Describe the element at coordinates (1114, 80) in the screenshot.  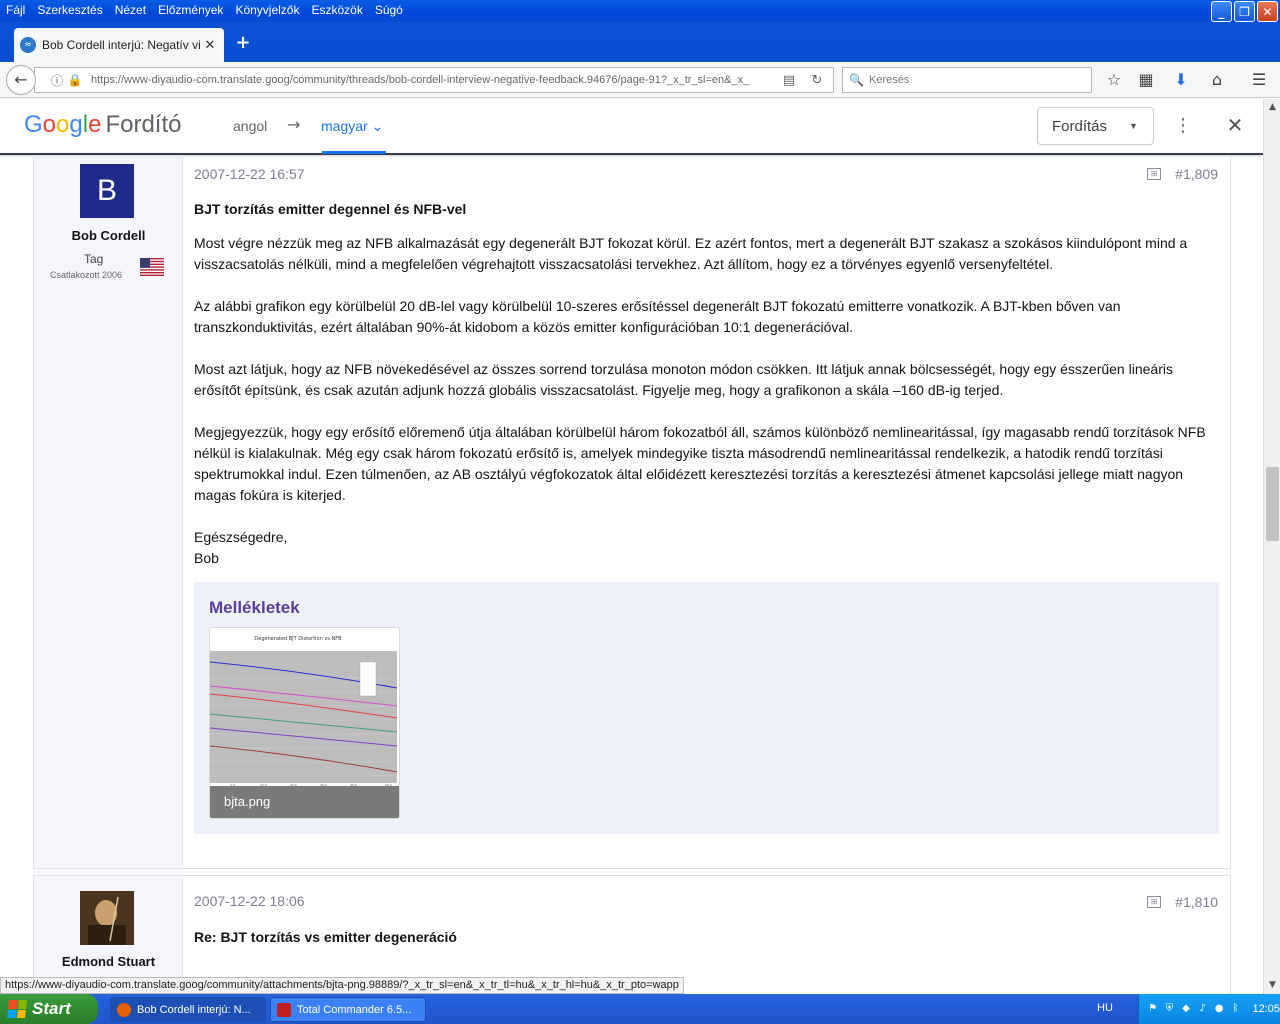
I see `star-icon: ☆` at that location.